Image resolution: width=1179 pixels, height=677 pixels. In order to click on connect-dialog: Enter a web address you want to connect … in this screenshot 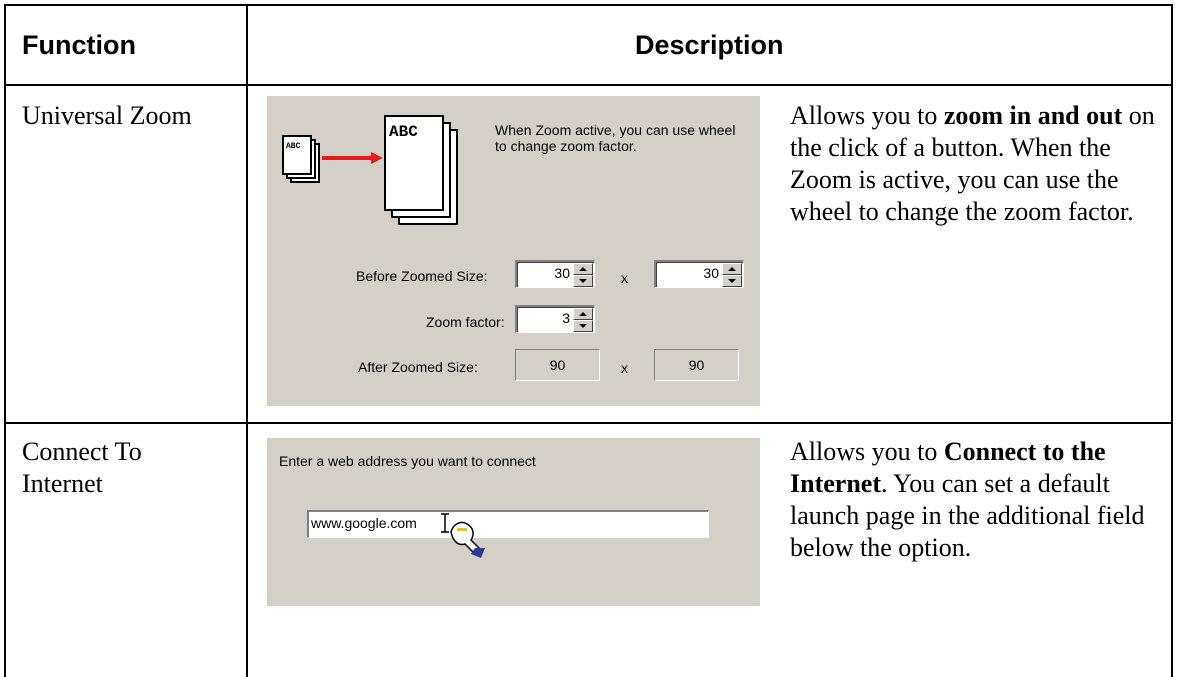, I will do `click(513, 522)`.